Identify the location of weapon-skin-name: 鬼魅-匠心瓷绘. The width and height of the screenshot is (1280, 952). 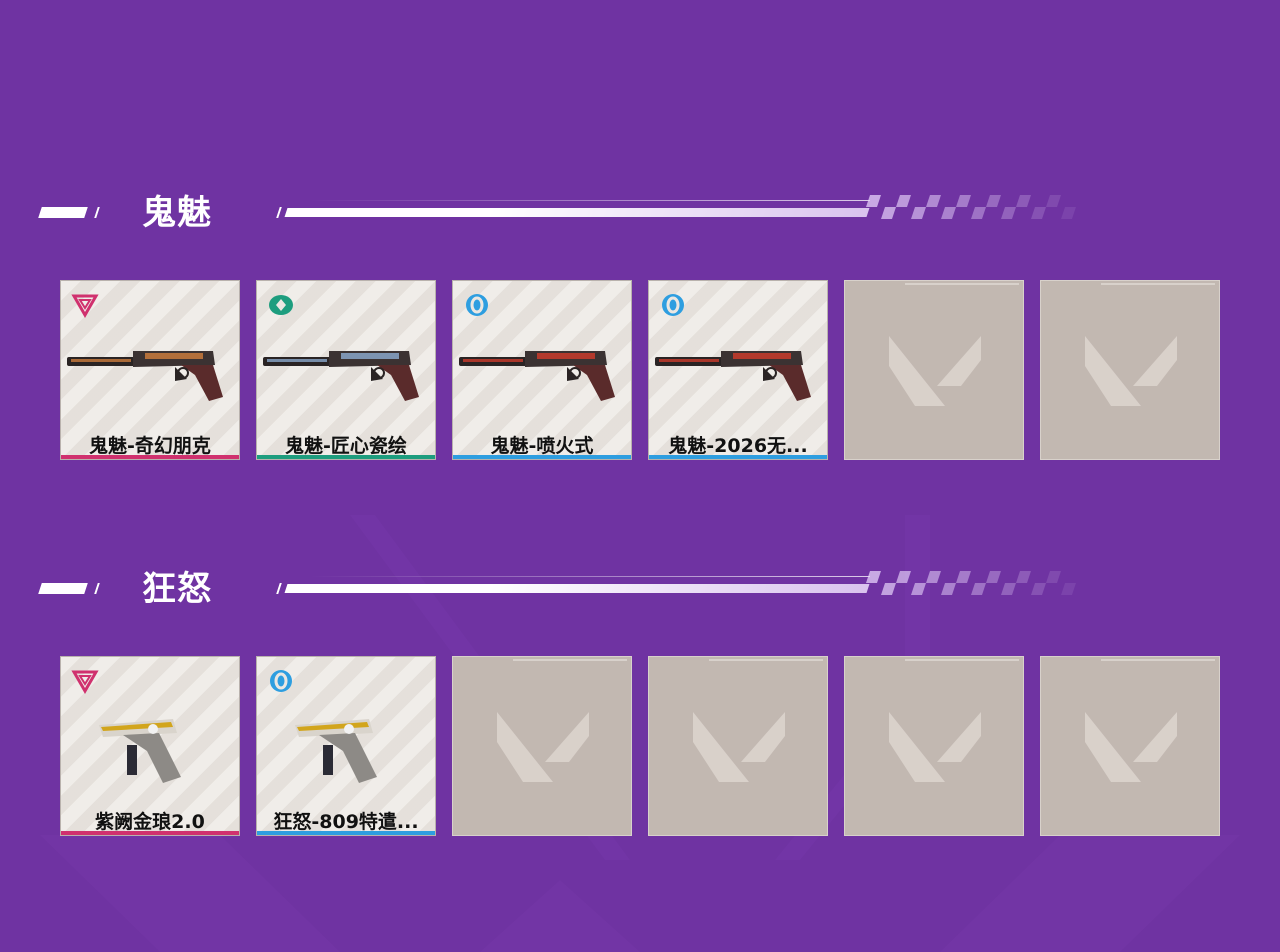
(346, 446).